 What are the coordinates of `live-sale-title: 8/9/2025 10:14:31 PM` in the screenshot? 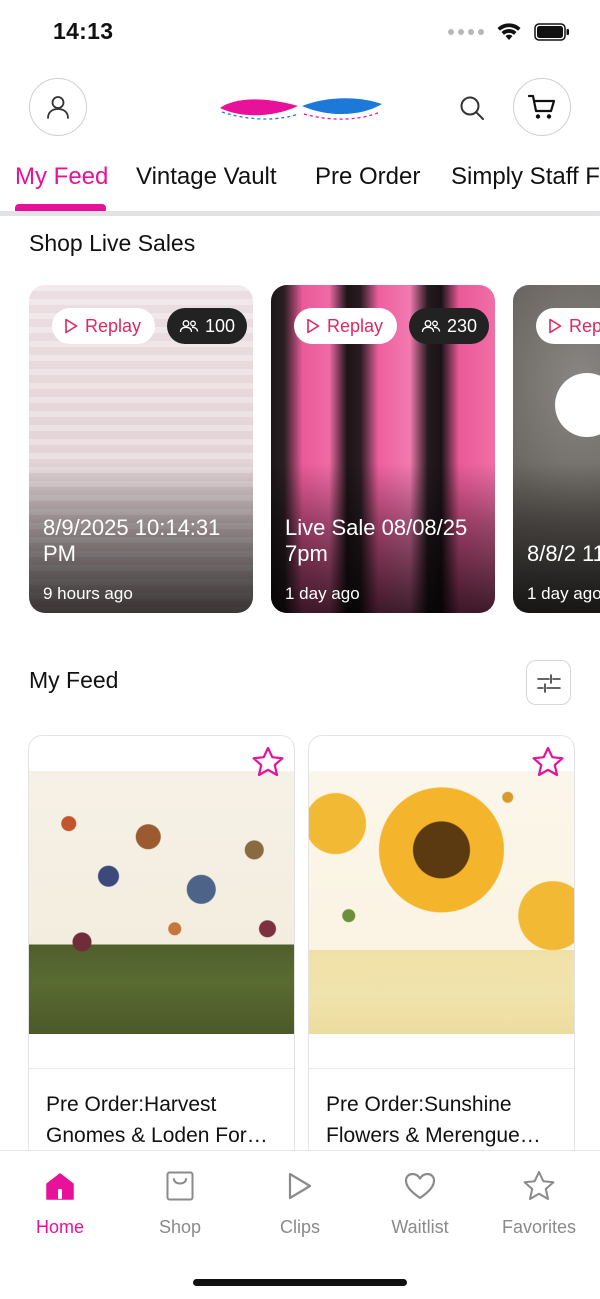 It's located at (132, 540).